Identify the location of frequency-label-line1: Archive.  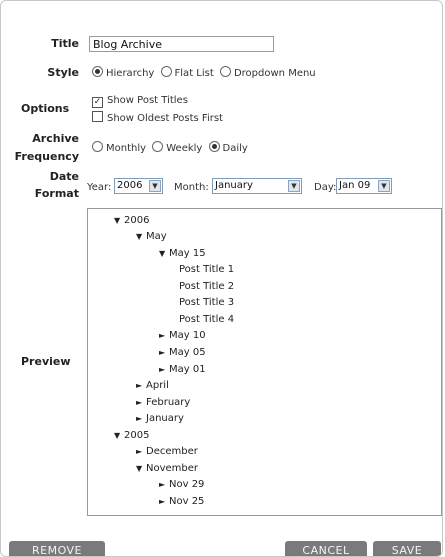
(55, 138).